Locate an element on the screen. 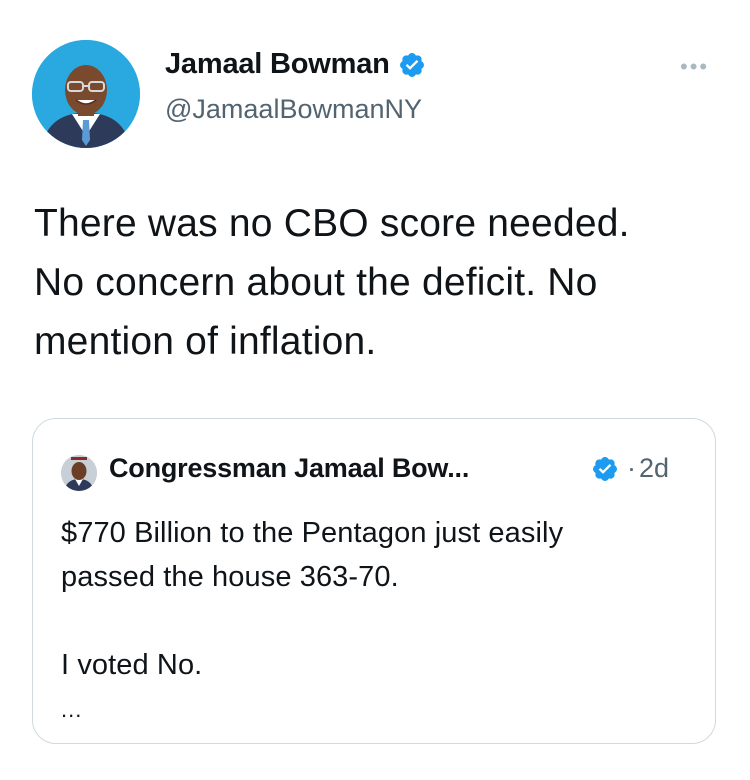 The height and width of the screenshot is (780, 750). quoted-timestamp: 2d is located at coordinates (654, 468).